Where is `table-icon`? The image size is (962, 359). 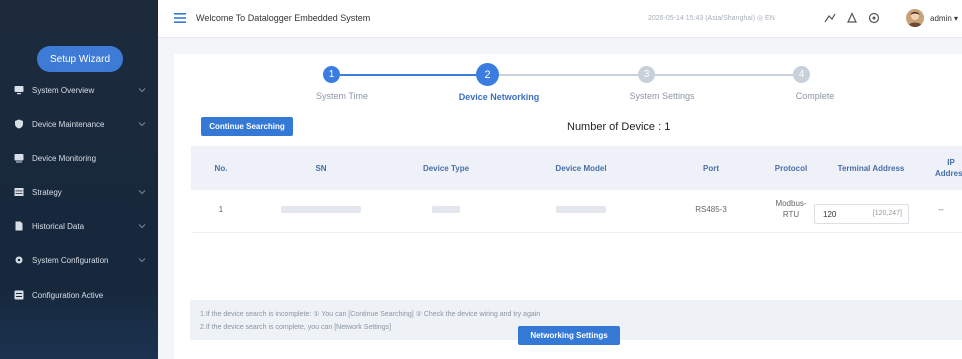
table-icon is located at coordinates (19, 192).